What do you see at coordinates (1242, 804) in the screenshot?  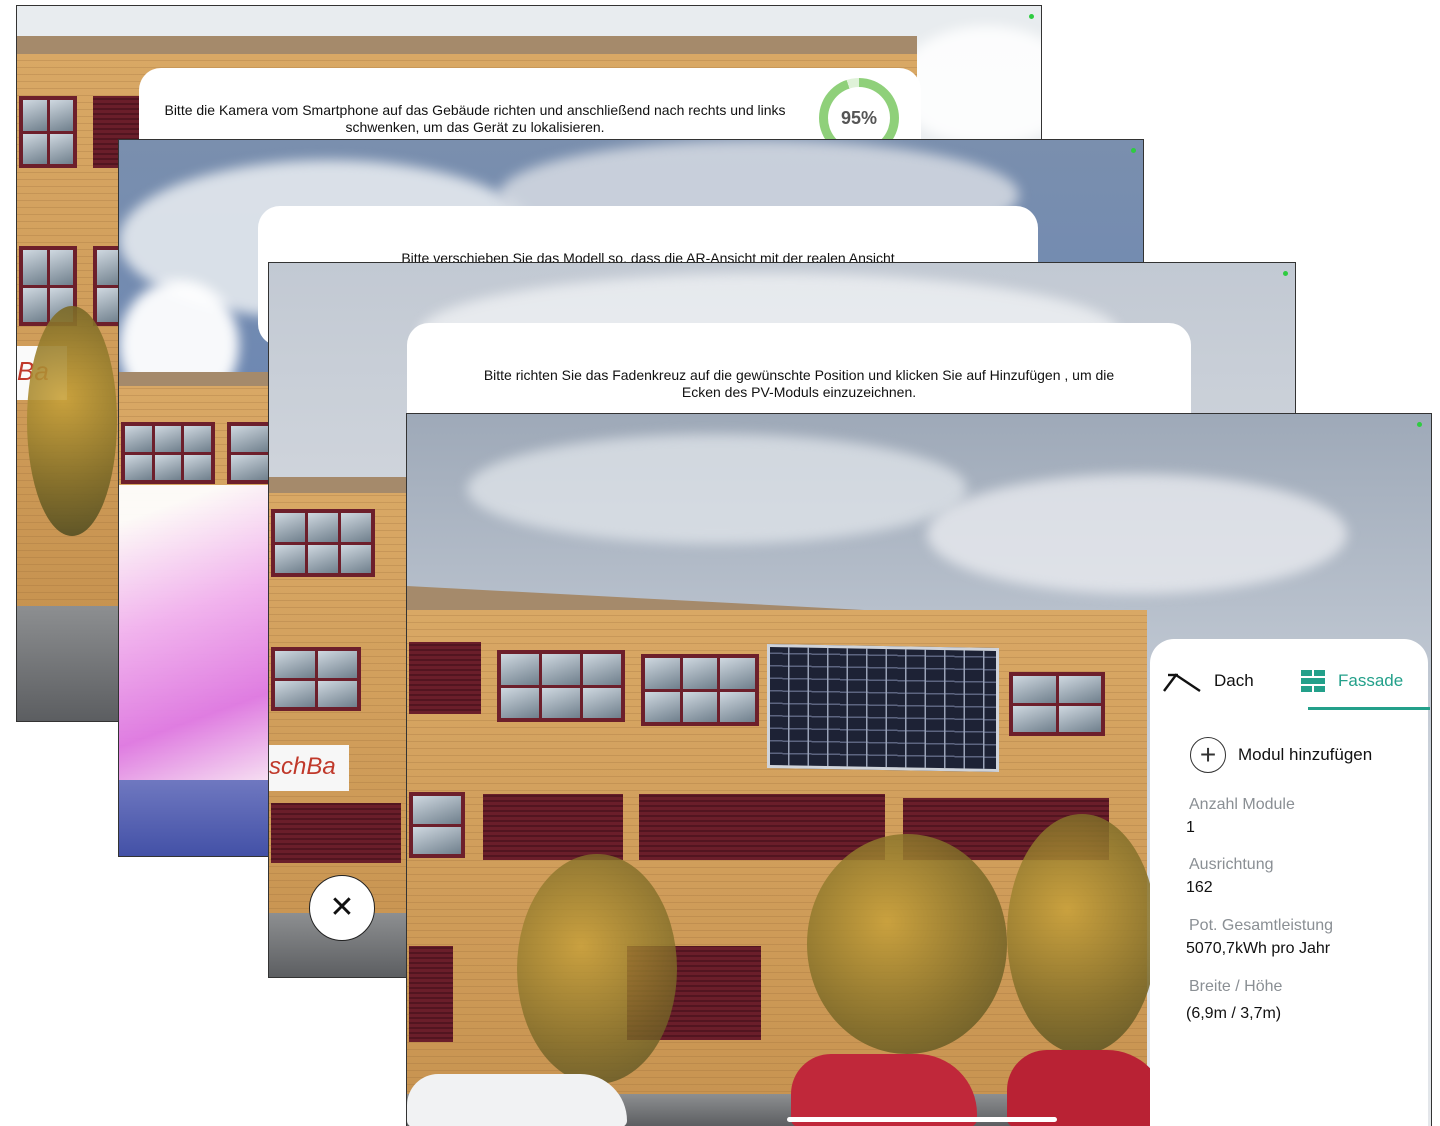 I see `field-label: Anzahl Module` at bounding box center [1242, 804].